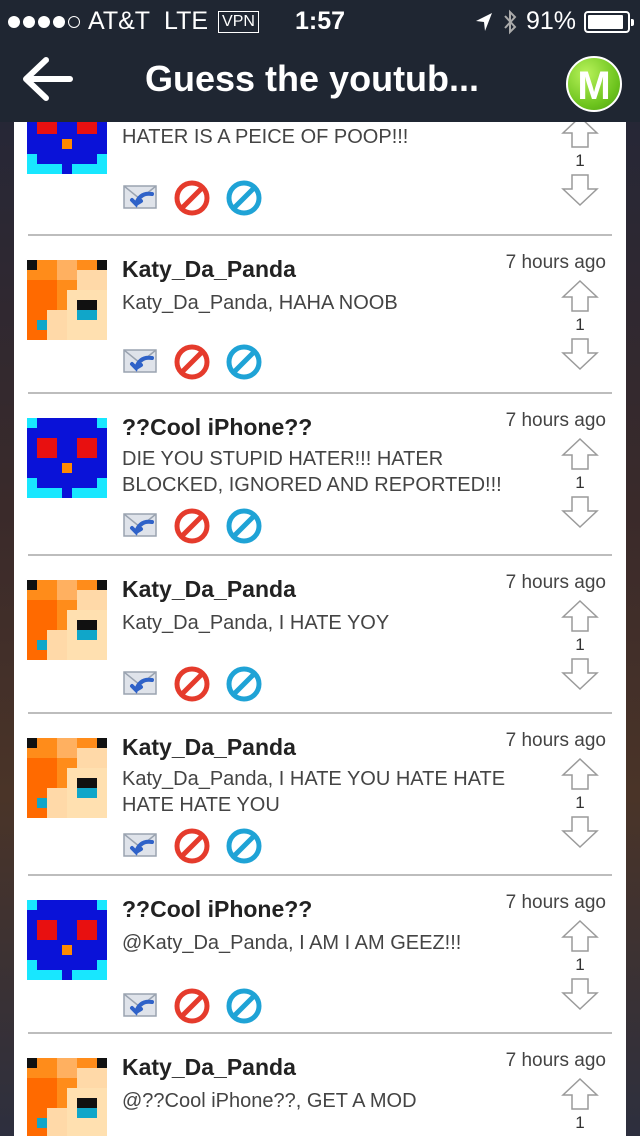 The image size is (640, 1136). Describe the element at coordinates (550, 21) in the screenshot. I see `battery-percent: 91%` at that location.